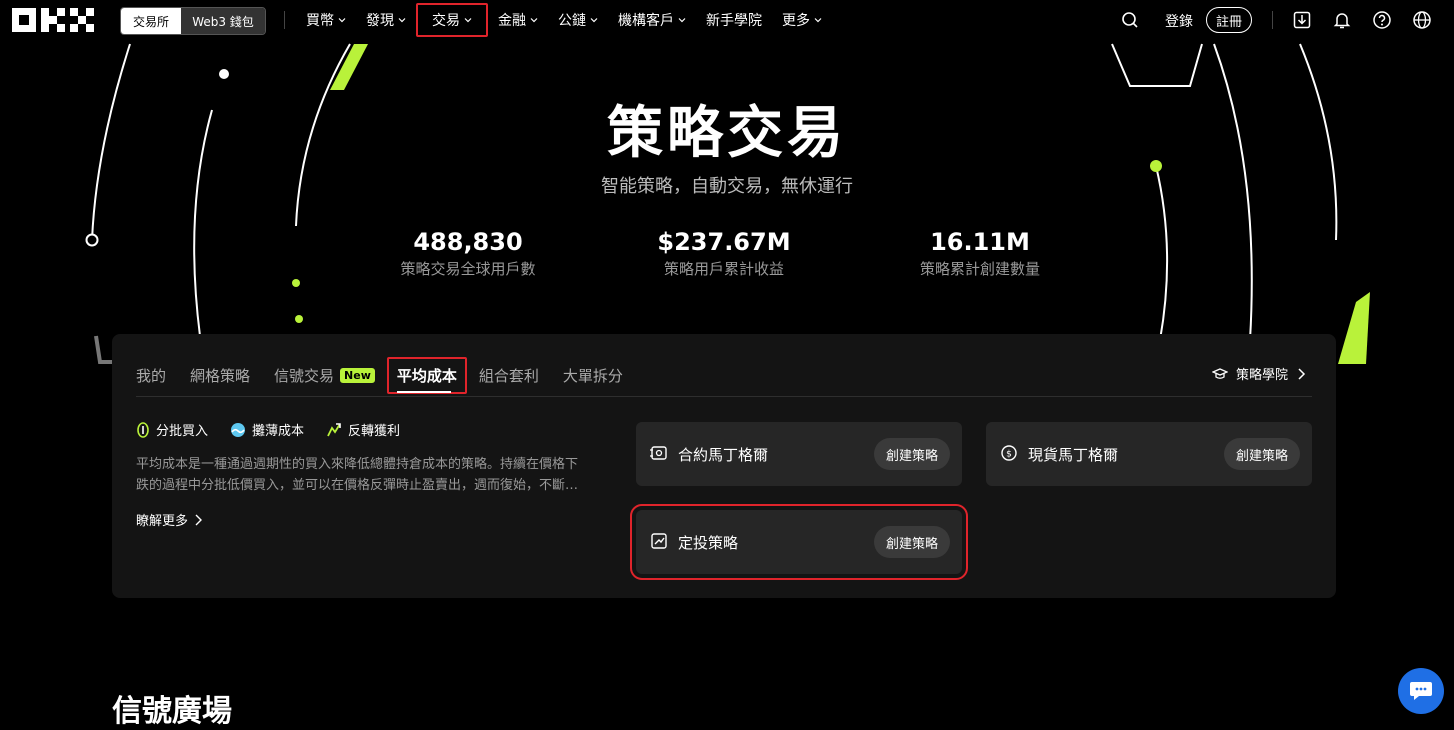  Describe the element at coordinates (172, 711) in the screenshot. I see `signal-square-heading: 信號廣場` at that location.